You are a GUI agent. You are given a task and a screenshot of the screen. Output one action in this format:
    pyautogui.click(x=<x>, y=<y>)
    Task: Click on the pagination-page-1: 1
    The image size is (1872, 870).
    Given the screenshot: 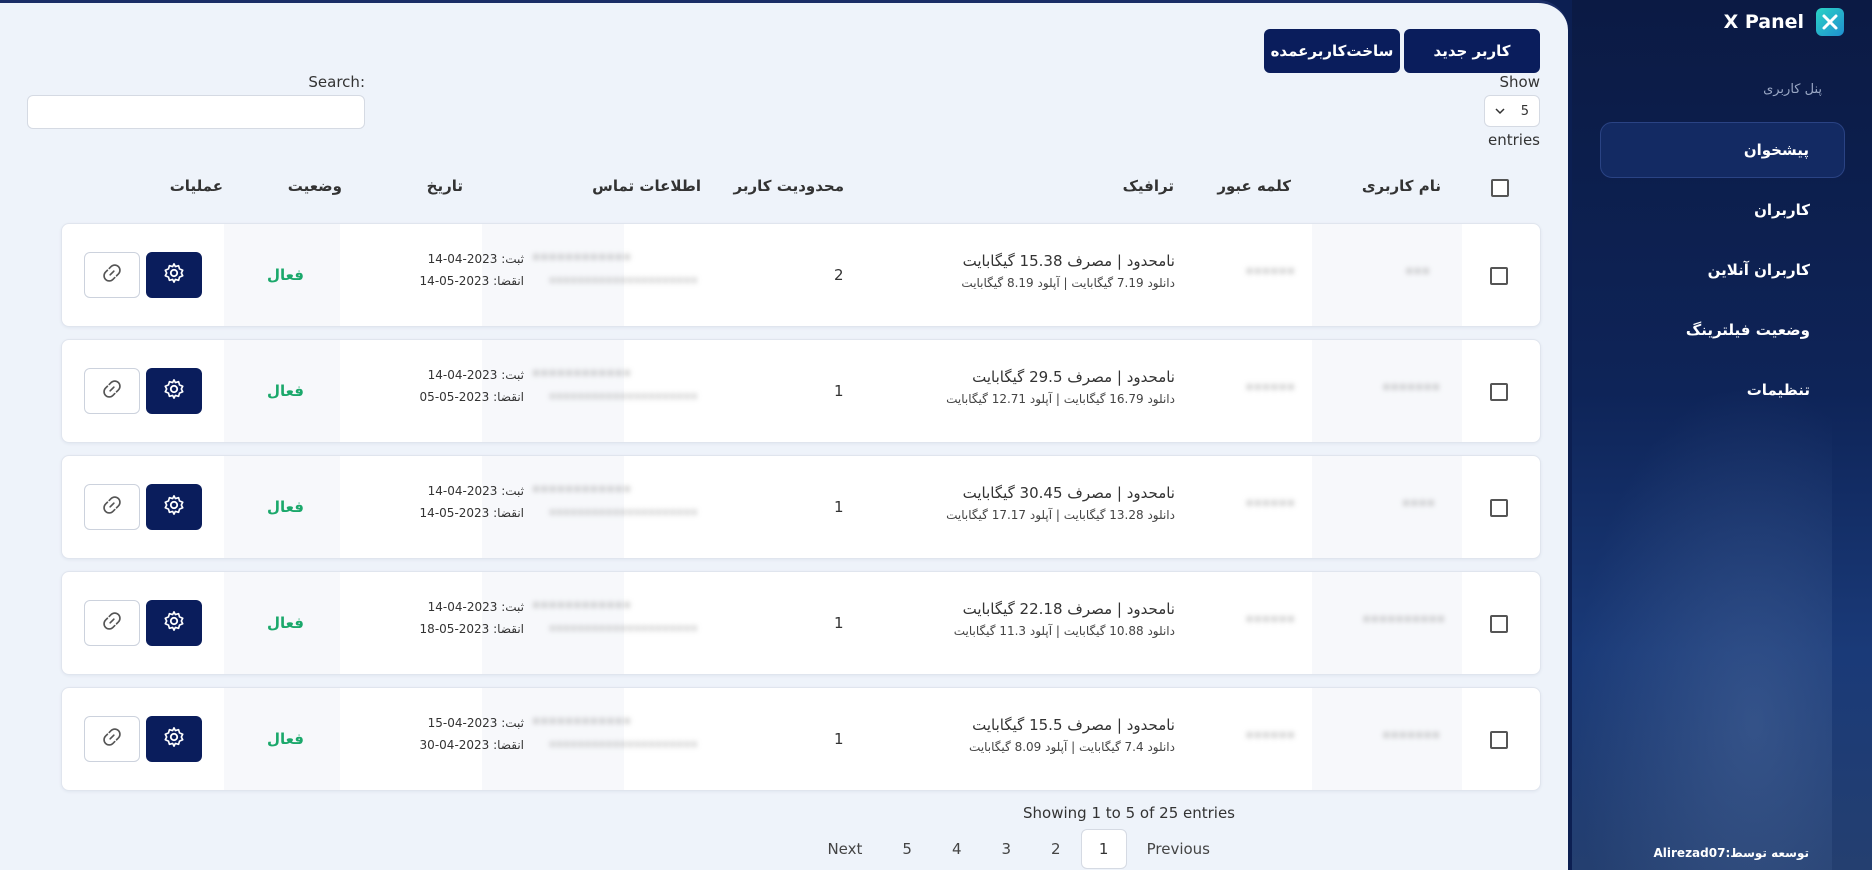 What is the action you would take?
    pyautogui.click(x=1103, y=849)
    